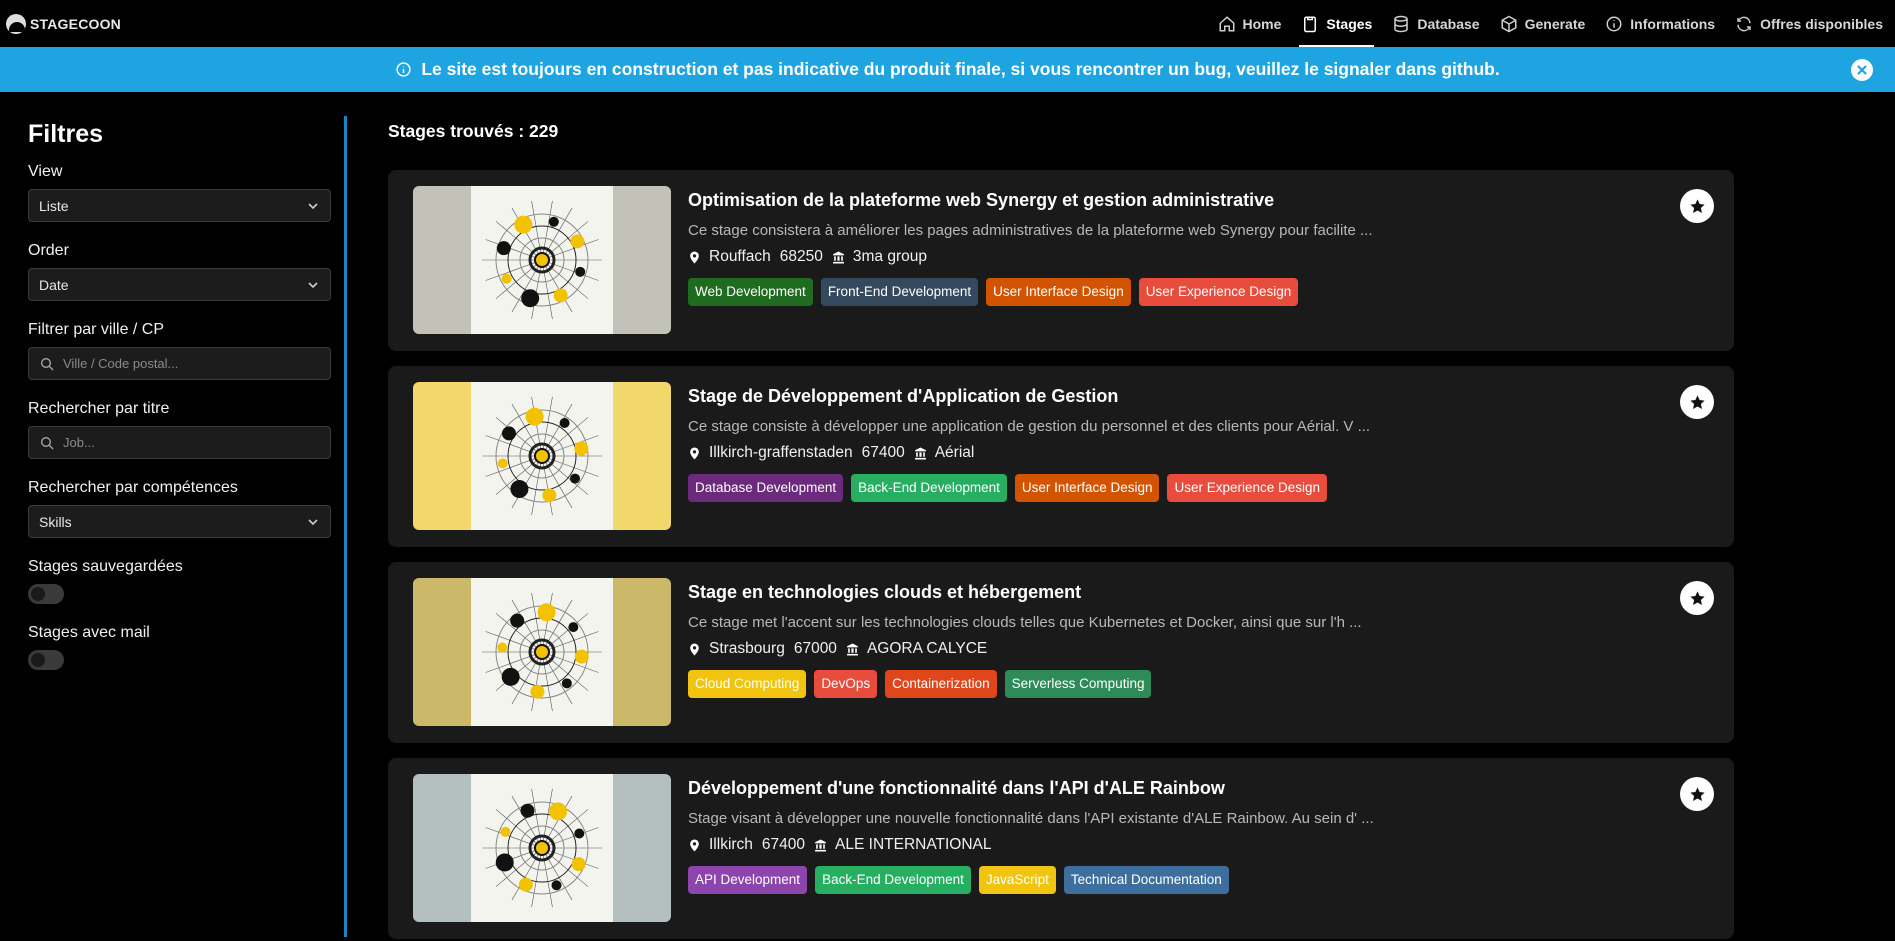 This screenshot has width=1895, height=941. Describe the element at coordinates (1673, 23) in the screenshot. I see `nav-item-label: Informations` at that location.